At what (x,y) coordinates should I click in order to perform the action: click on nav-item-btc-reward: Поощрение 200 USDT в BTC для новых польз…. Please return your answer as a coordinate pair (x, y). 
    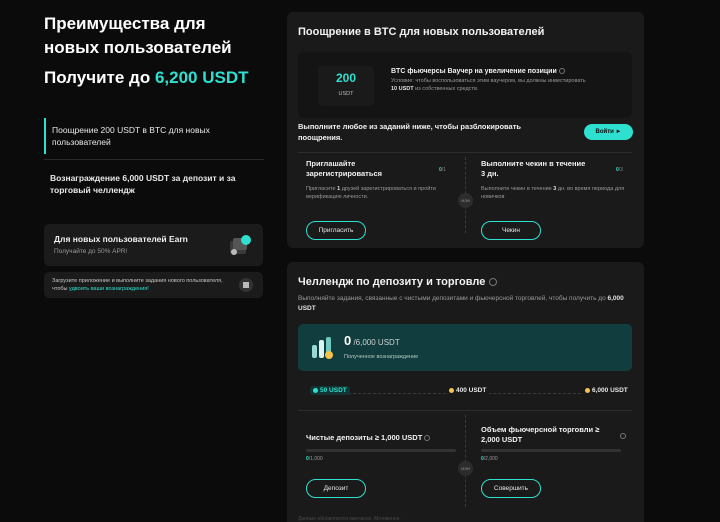
    Looking at the image, I should click on (154, 136).